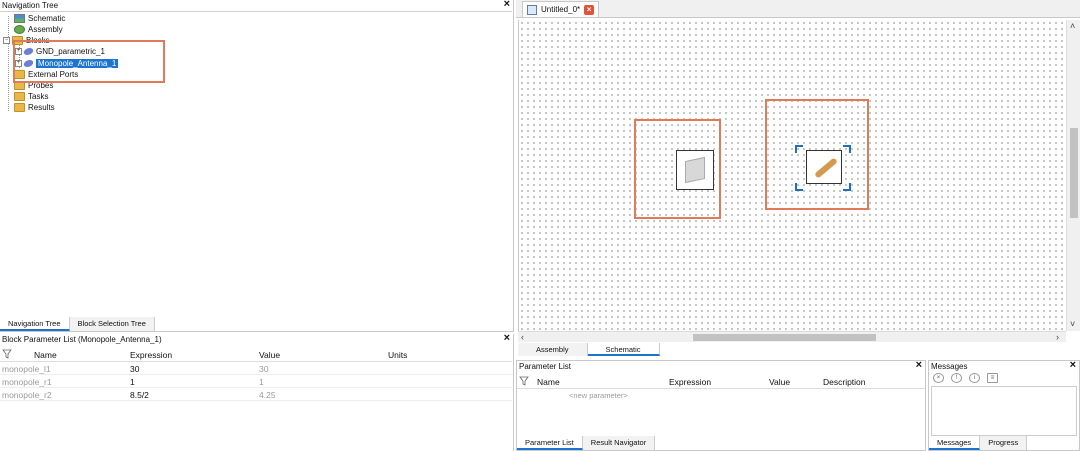  What do you see at coordinates (26, 369) in the screenshot?
I see `param-name: monopole_l1` at bounding box center [26, 369].